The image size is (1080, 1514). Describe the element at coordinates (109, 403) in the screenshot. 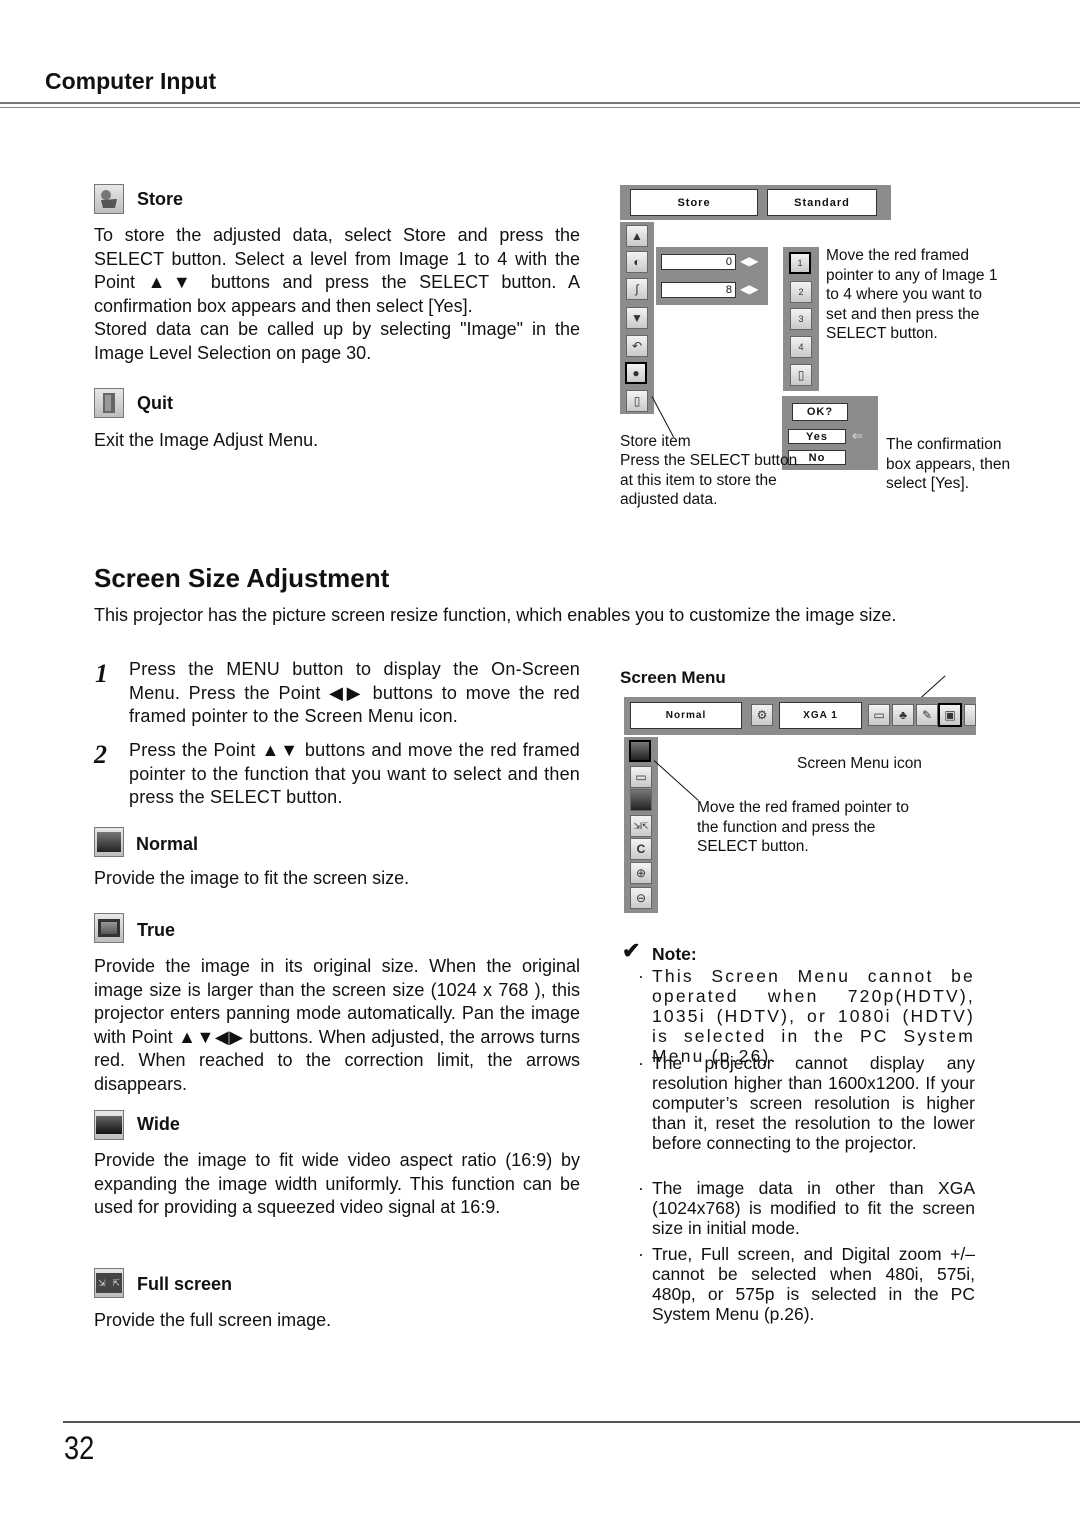

I see `quit-door-icon` at that location.